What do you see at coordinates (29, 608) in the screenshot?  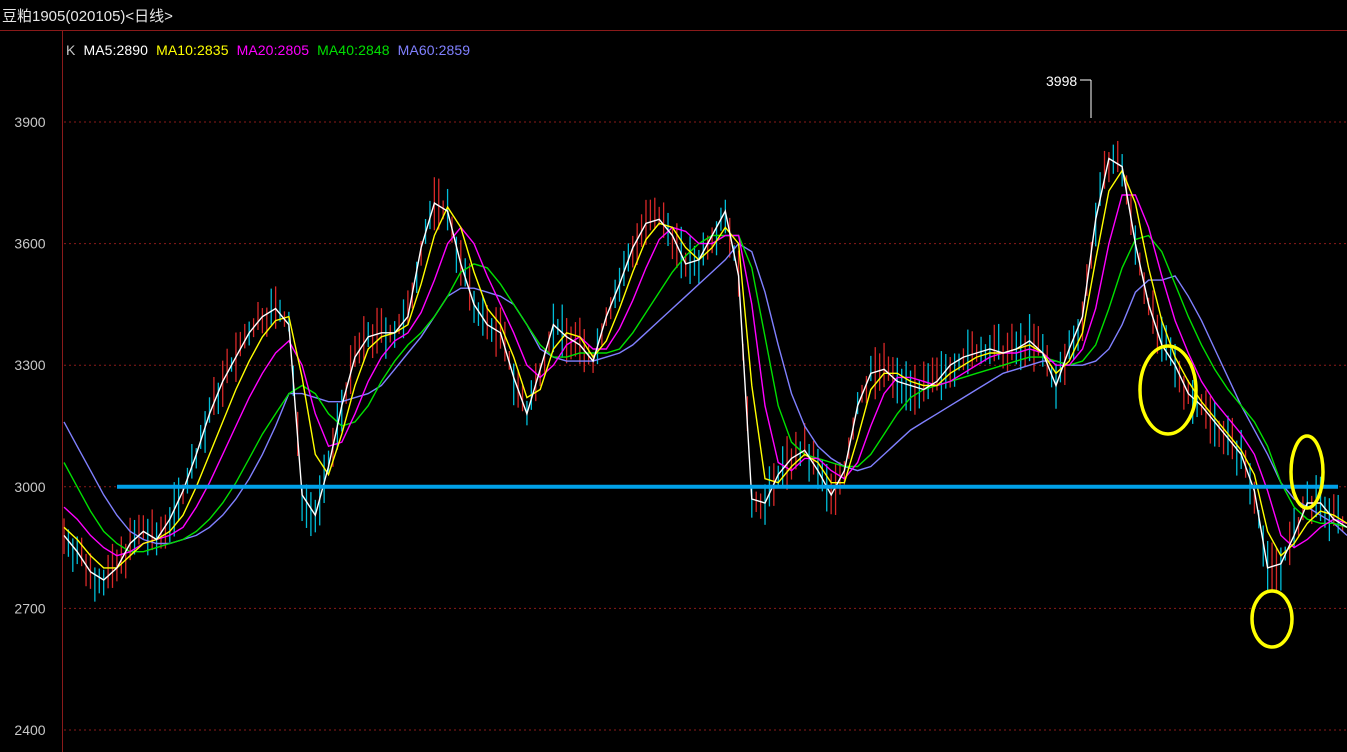 I see `y-tick-label: 2700` at bounding box center [29, 608].